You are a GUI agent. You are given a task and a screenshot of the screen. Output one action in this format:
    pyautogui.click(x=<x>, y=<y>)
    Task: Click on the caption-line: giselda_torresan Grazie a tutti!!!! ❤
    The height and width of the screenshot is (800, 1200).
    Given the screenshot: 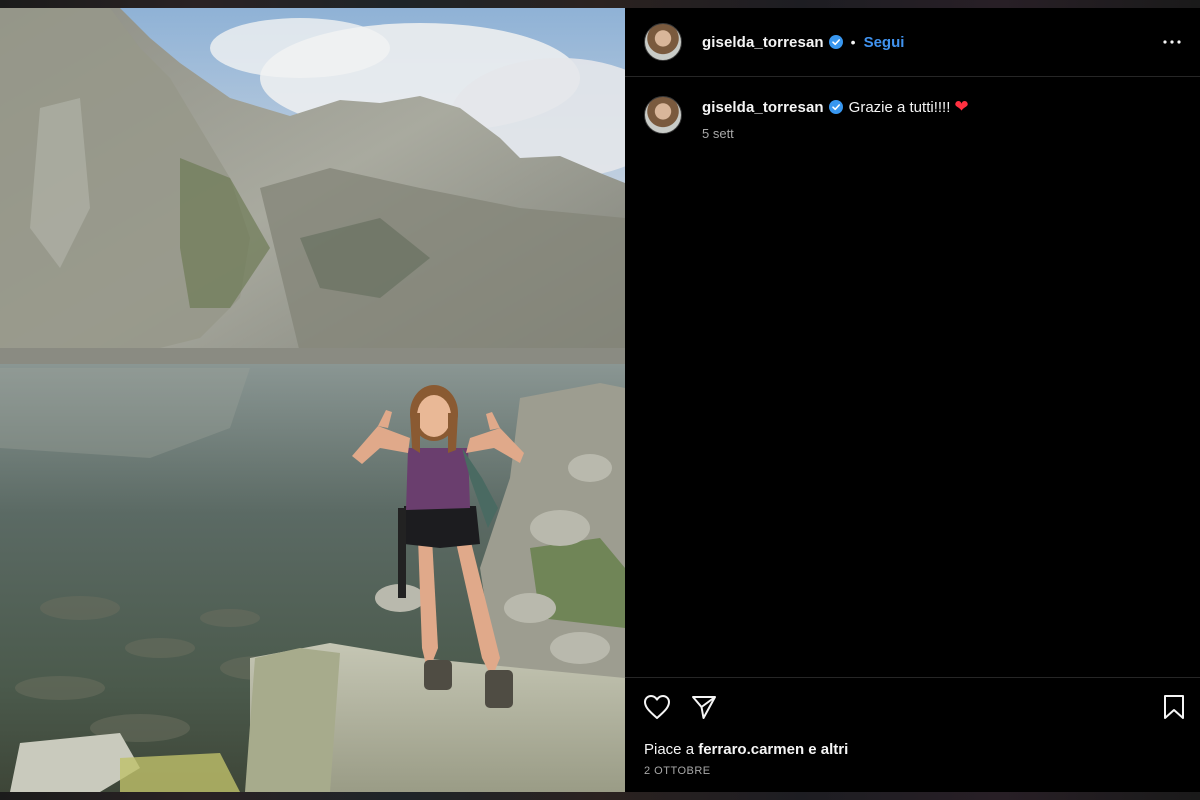 What is the action you would take?
    pyautogui.click(x=835, y=107)
    